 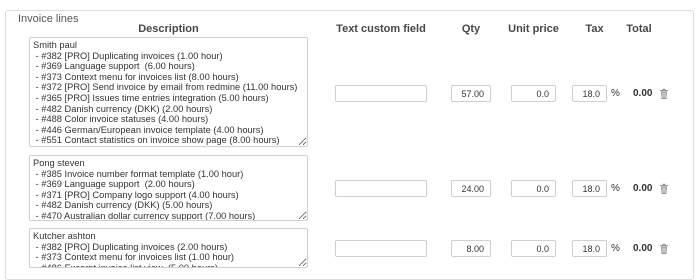 What do you see at coordinates (533, 29) in the screenshot?
I see `column-header-unit-price: Unit price` at bounding box center [533, 29].